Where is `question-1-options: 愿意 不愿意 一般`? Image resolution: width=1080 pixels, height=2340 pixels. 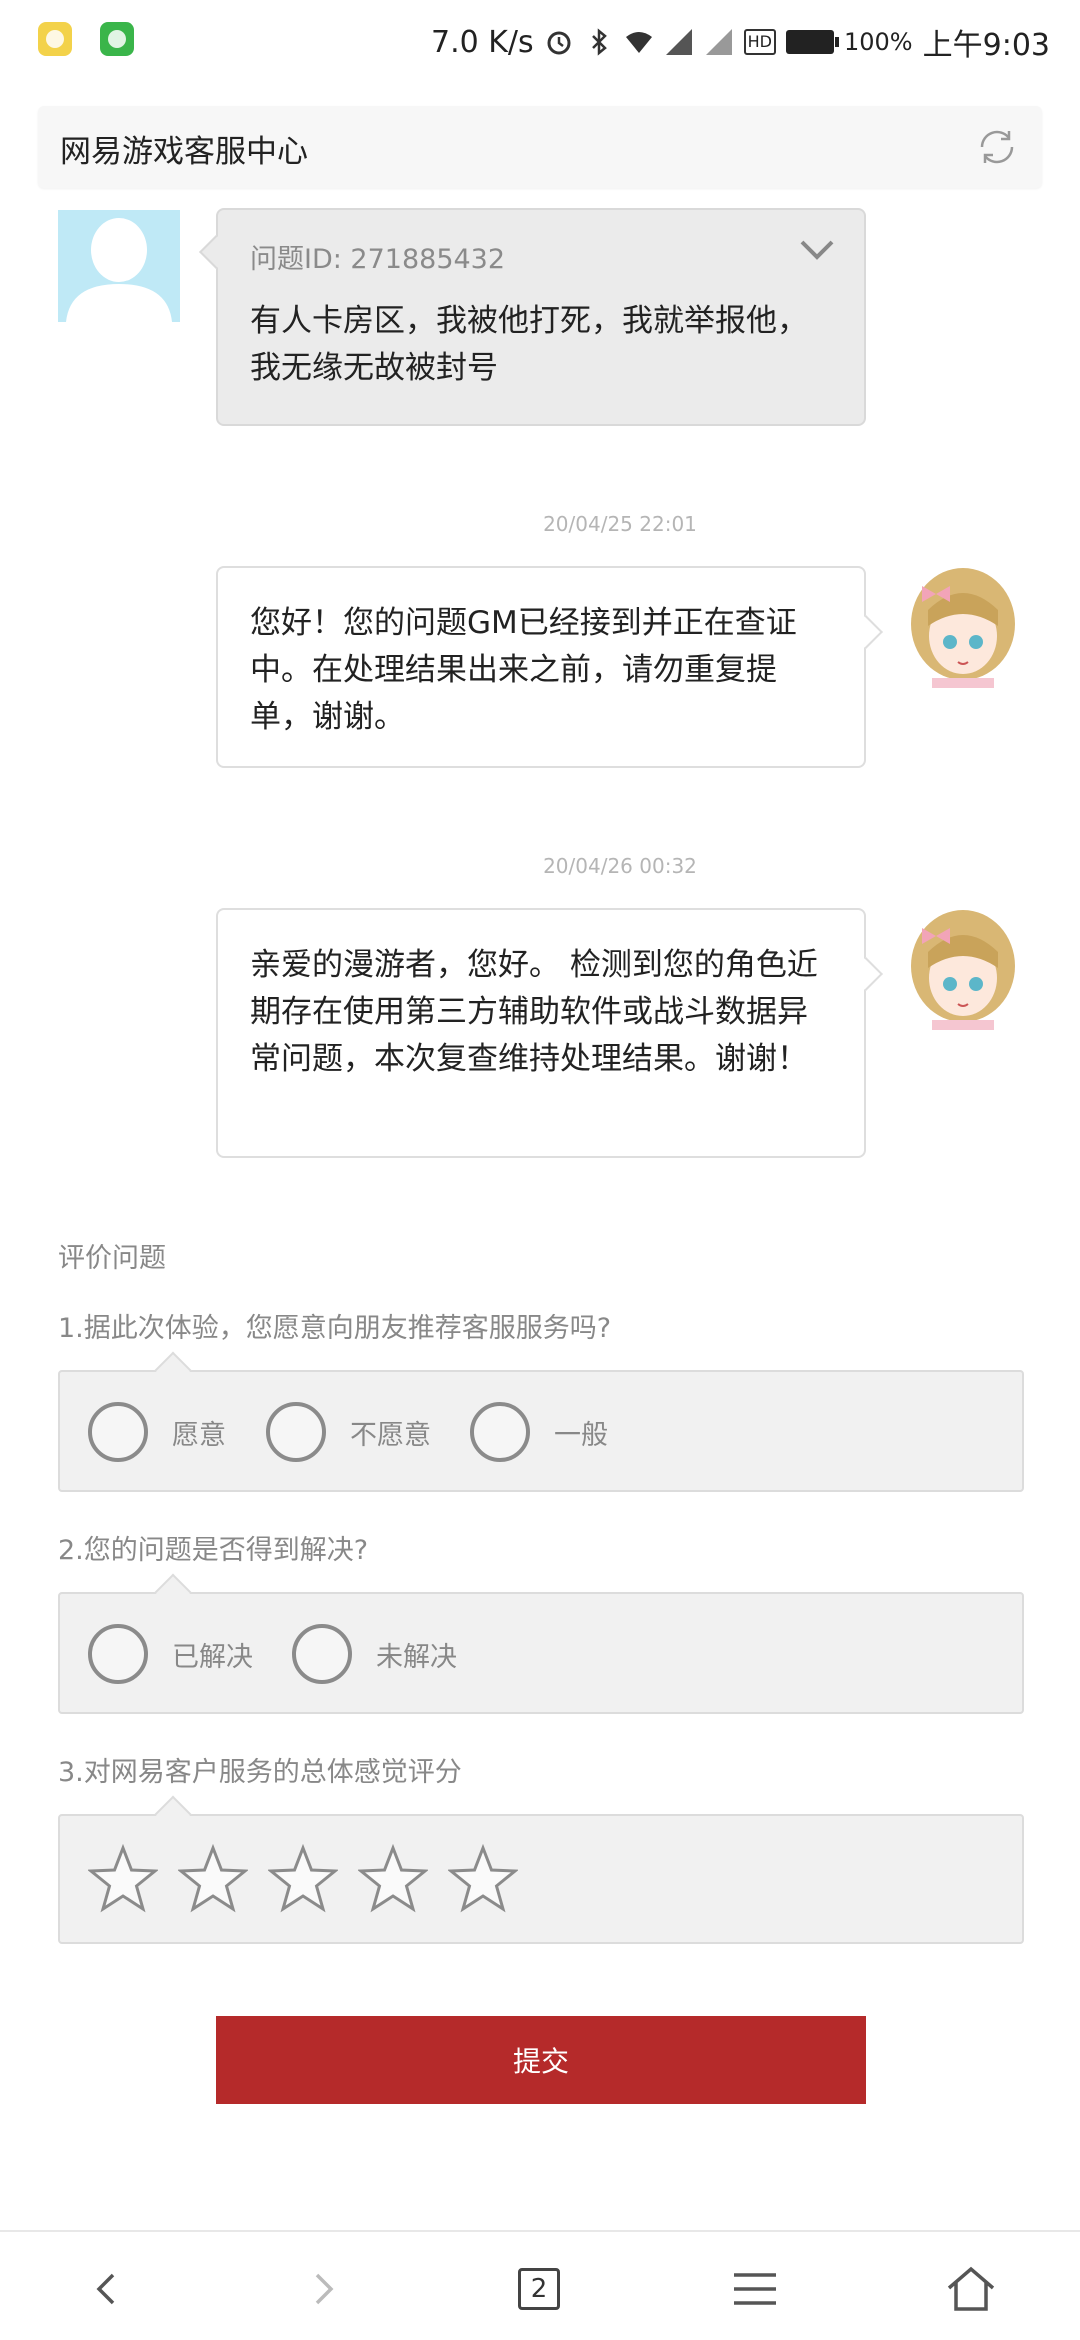 question-1-options: 愿意 不愿意 一般 is located at coordinates (541, 1421).